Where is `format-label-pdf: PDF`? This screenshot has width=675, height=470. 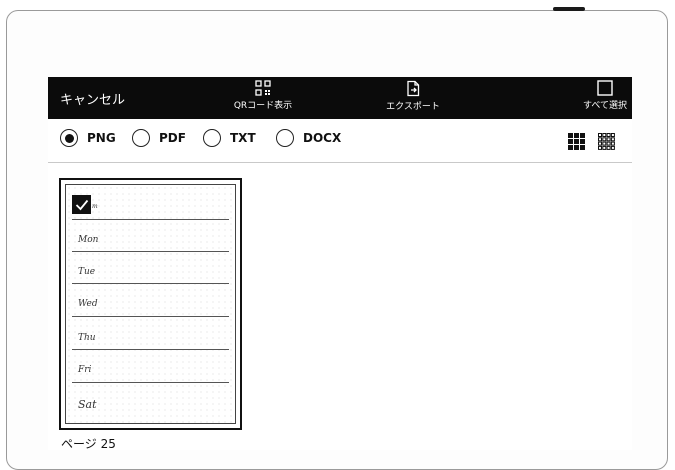
format-label-pdf: PDF is located at coordinates (172, 138).